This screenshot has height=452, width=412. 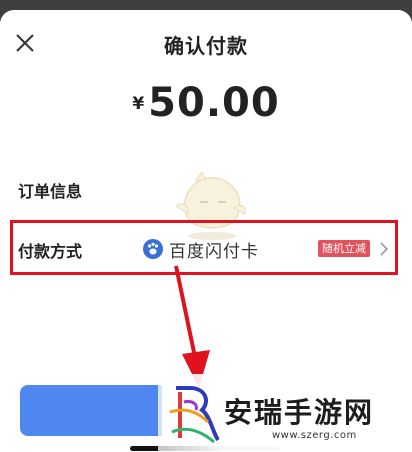 What do you see at coordinates (50, 251) in the screenshot?
I see `pay-method-label: 付款方式` at bounding box center [50, 251].